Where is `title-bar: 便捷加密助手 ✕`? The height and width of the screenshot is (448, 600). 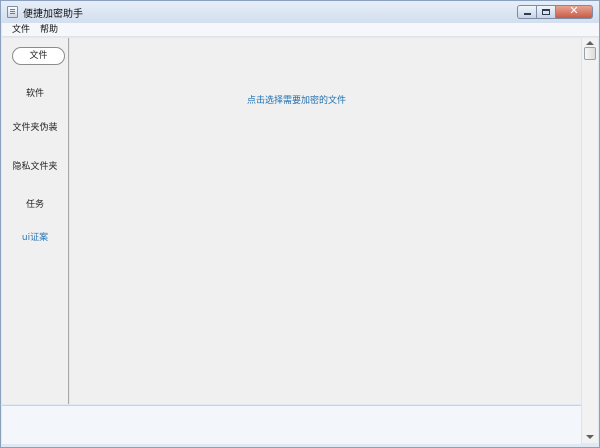 title-bar: 便捷加密助手 ✕ is located at coordinates (300, 12).